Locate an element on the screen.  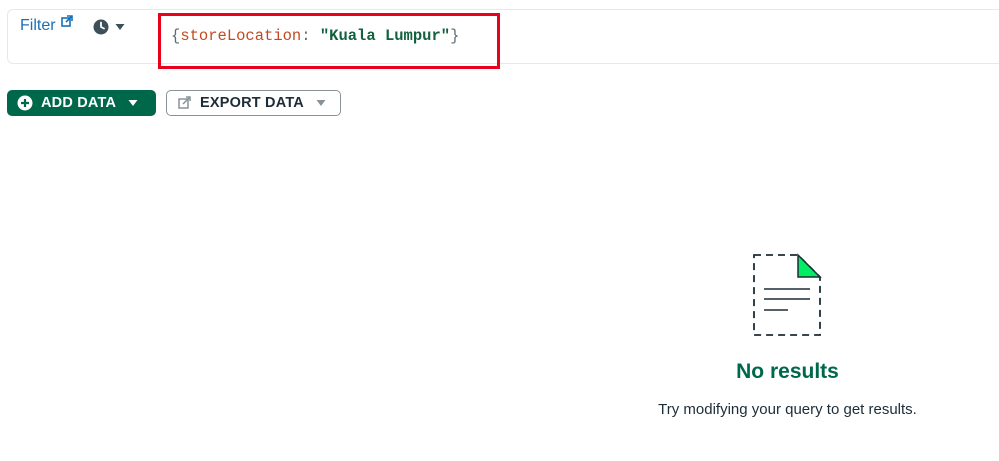
no-results-title: No results is located at coordinates (787, 371).